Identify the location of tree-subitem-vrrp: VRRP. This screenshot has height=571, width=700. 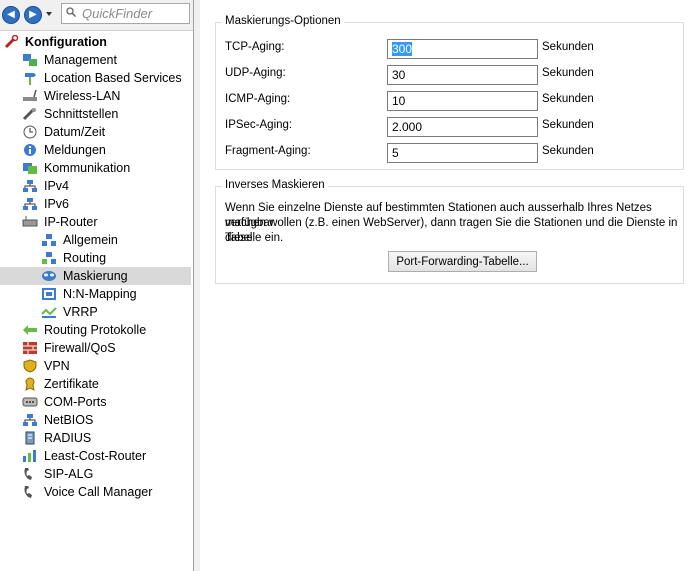
(96, 312).